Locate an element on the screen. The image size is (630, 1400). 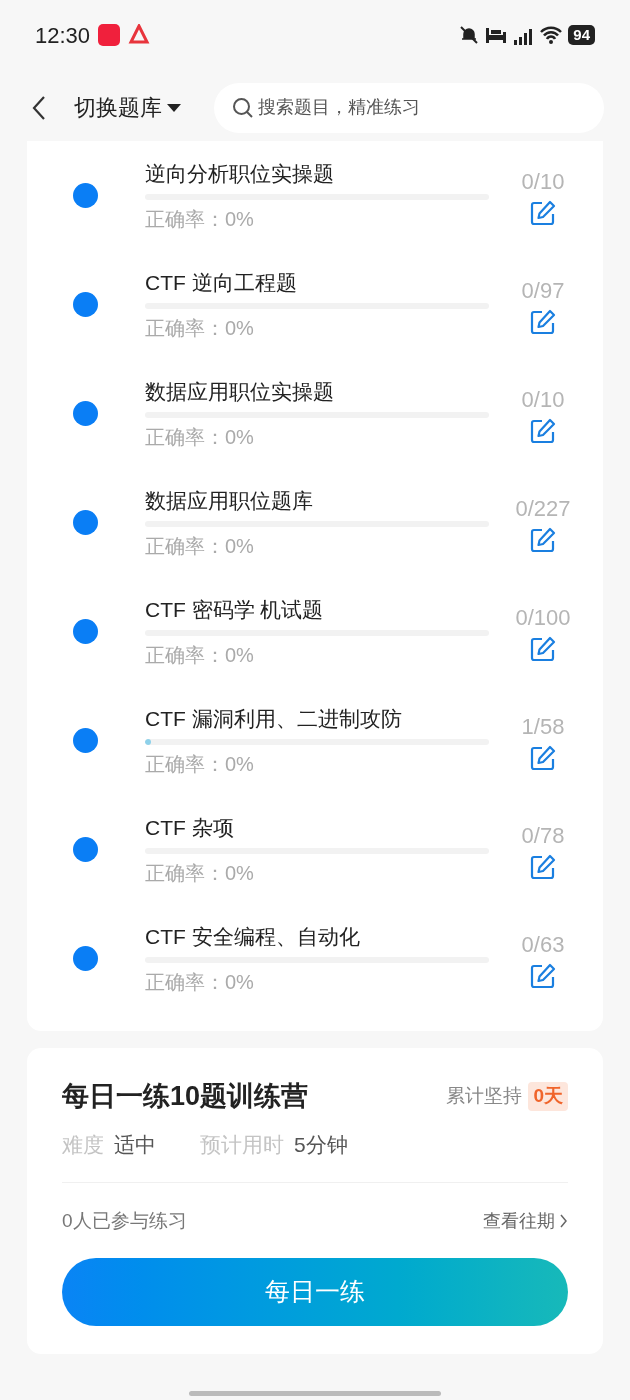
bank-title: CTF 安全编程、自动化 is located at coordinates (317, 936).